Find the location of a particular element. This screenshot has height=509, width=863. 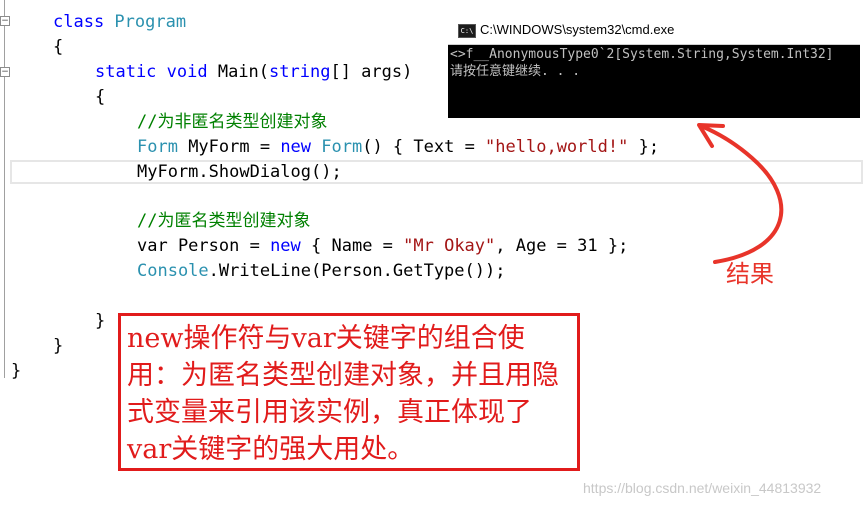

watermark: https://blog.csdn.net/weixin_44813932 is located at coordinates (702, 488).